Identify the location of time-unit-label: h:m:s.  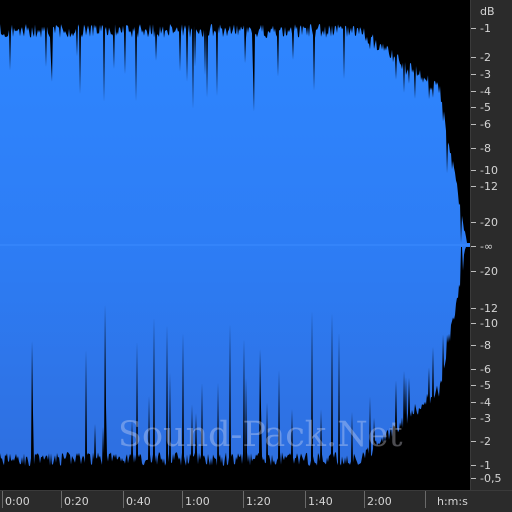
(452, 501).